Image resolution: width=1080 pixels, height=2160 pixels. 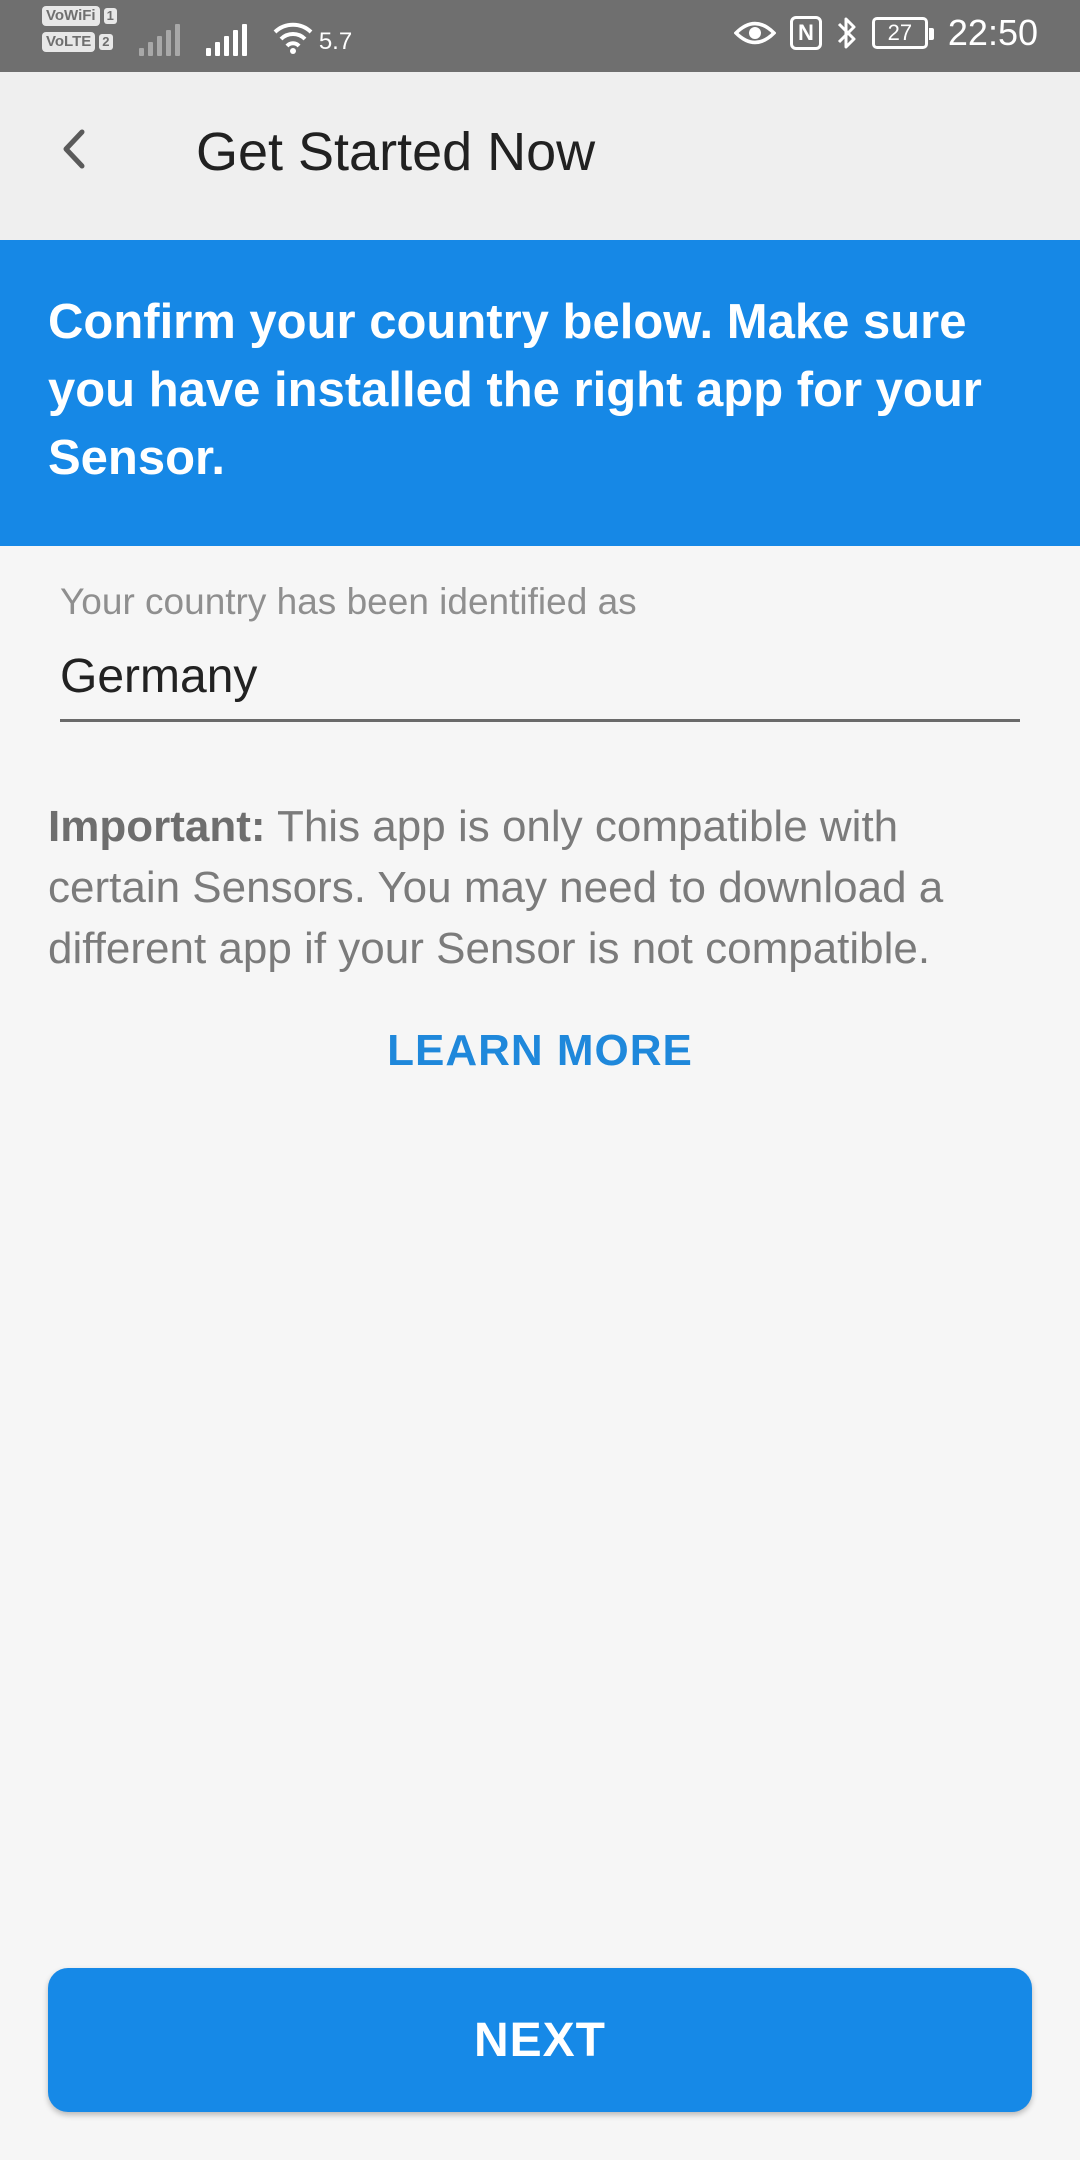 I want to click on app-bar: Get Started Now, so click(x=540, y=156).